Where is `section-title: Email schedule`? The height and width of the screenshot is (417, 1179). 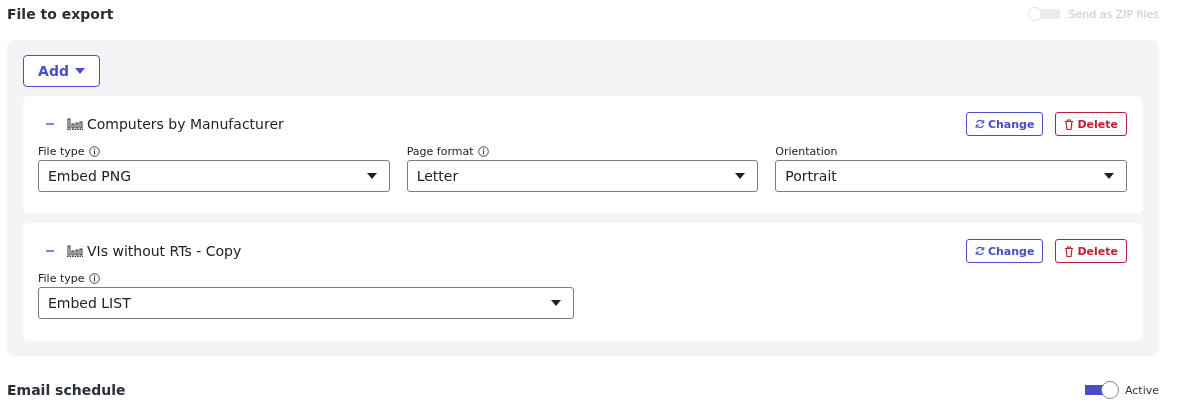
section-title: Email schedule is located at coordinates (66, 390).